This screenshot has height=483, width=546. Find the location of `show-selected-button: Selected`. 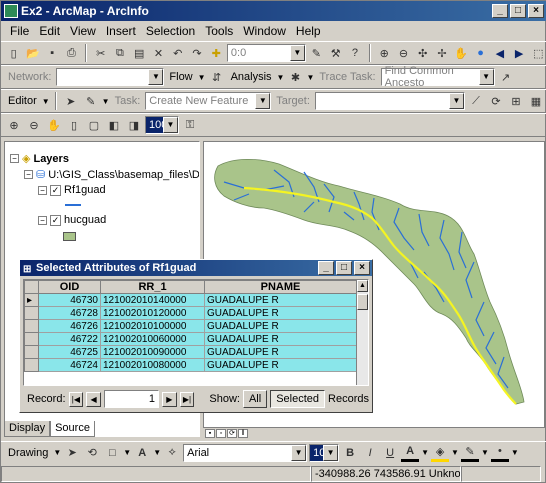

show-selected-button: Selected is located at coordinates (298, 399).